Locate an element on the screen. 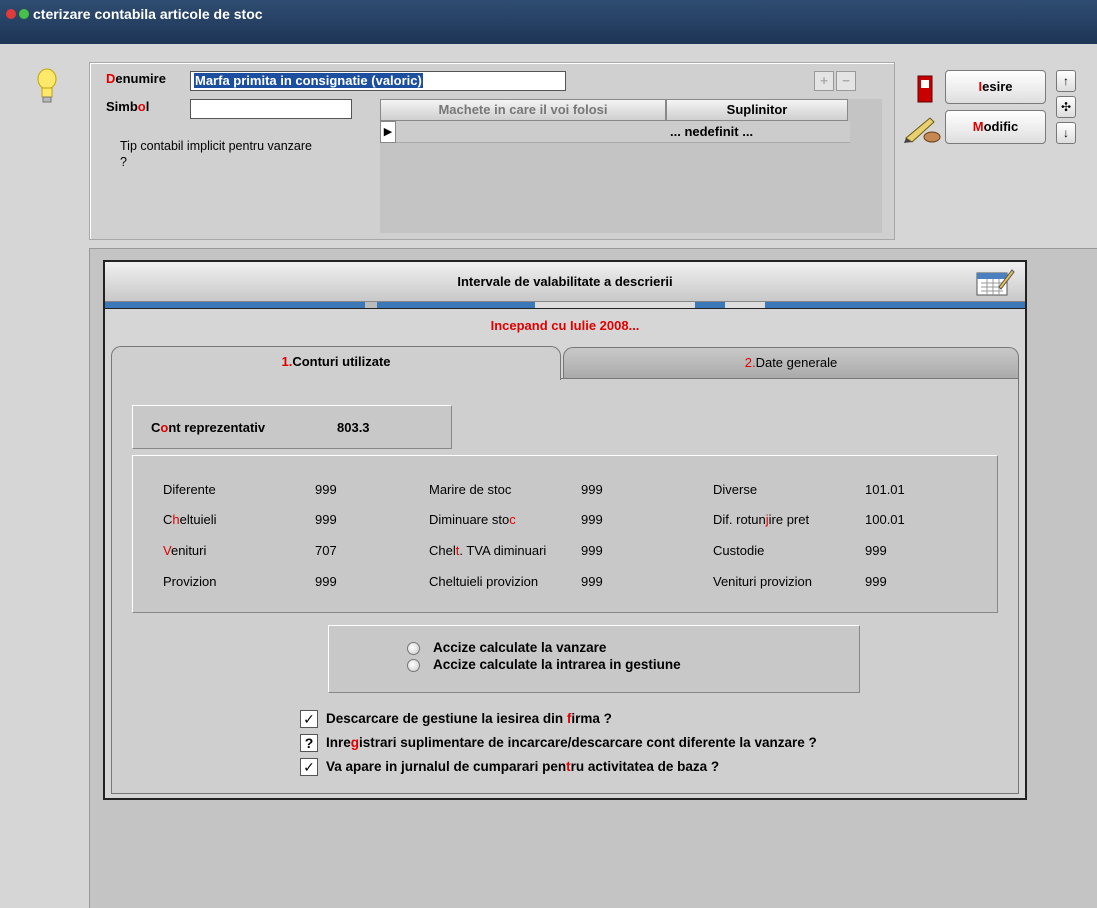 The image size is (1097, 908). lightbulb-icon is located at coordinates (47, 86).